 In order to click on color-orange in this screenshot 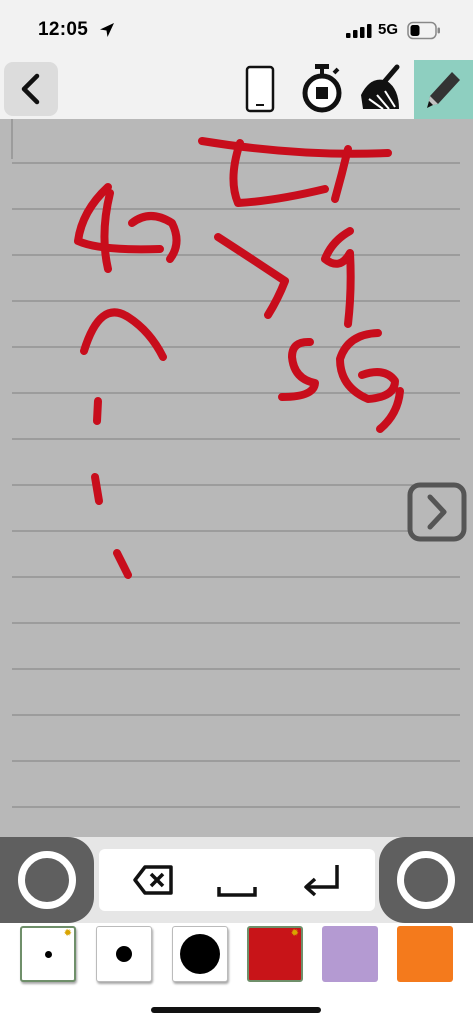, I will do `click(425, 954)`.